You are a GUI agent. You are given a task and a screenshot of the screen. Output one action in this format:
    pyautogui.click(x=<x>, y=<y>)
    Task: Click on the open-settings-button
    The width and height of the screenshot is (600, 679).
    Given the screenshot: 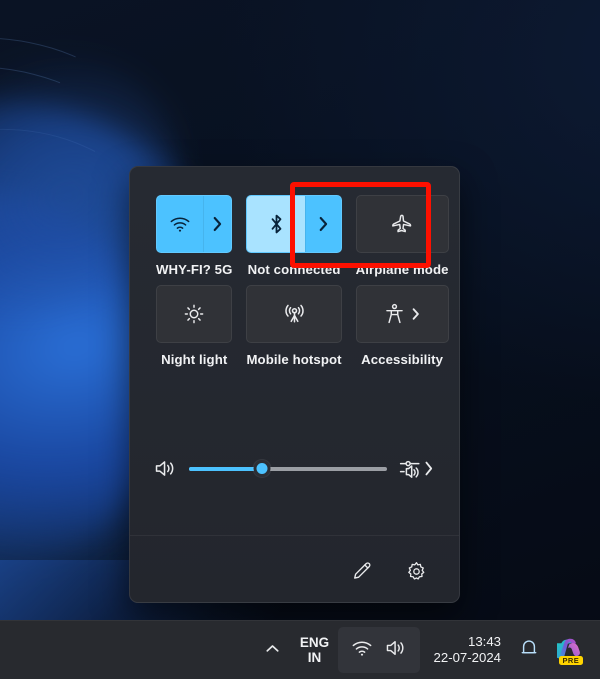 What is the action you would take?
    pyautogui.click(x=416, y=571)
    